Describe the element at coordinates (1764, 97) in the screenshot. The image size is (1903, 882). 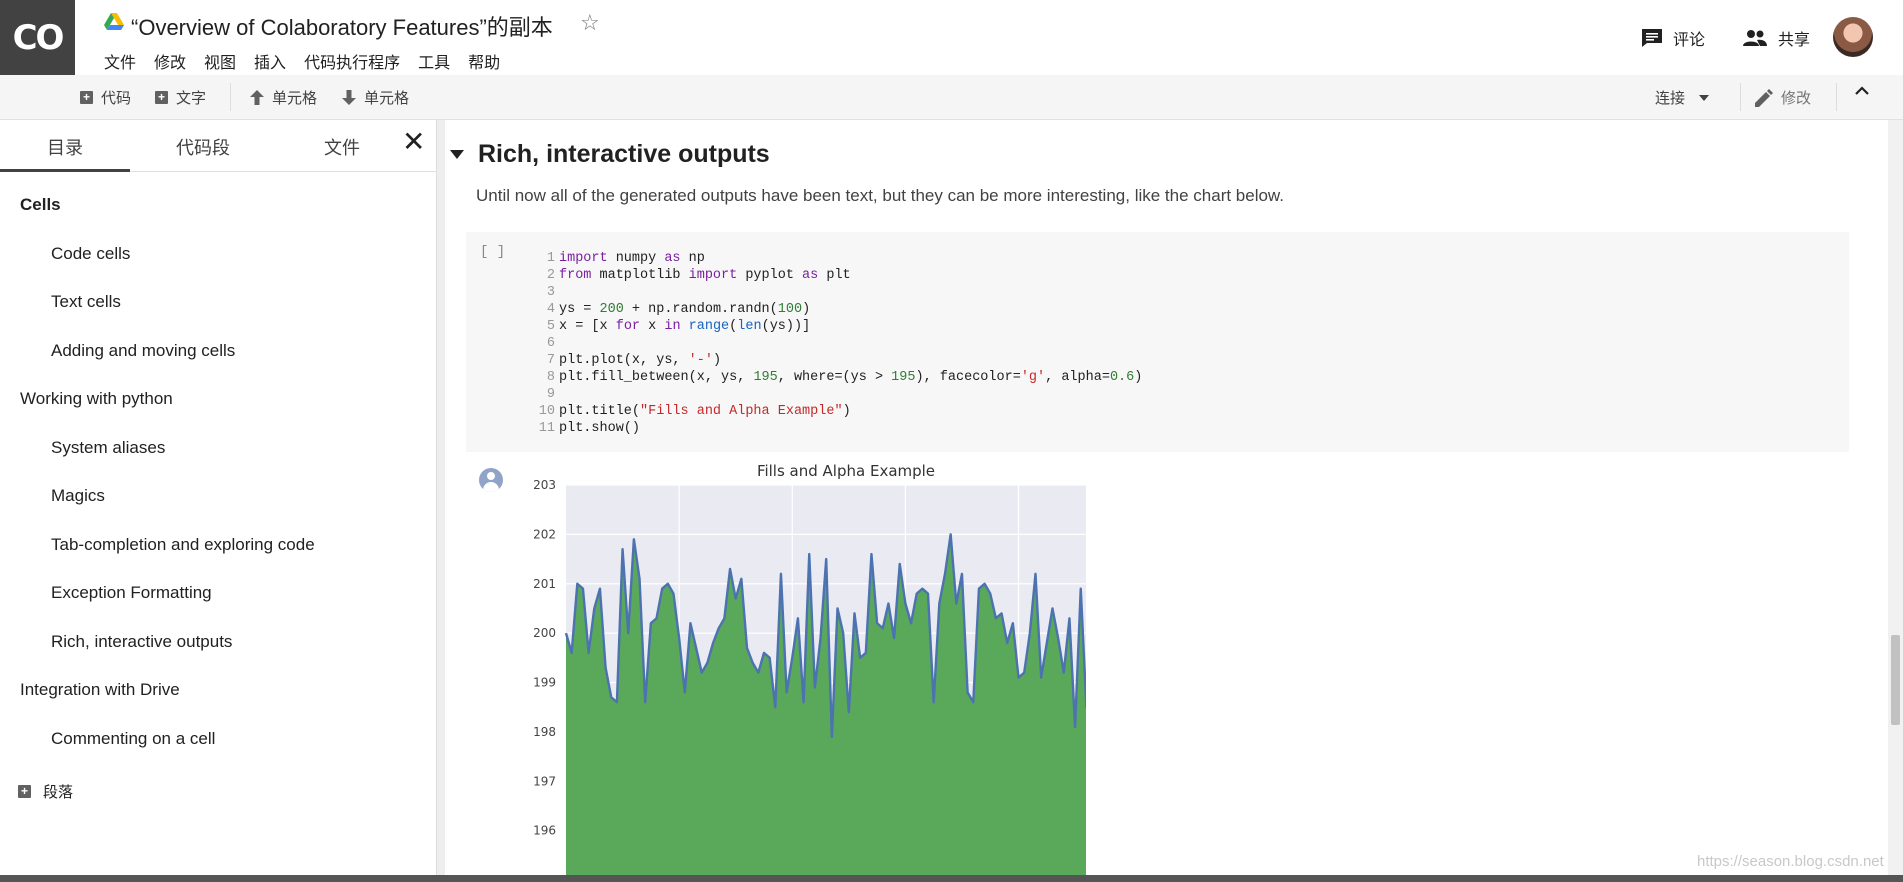
I see `pencil-icon` at that location.